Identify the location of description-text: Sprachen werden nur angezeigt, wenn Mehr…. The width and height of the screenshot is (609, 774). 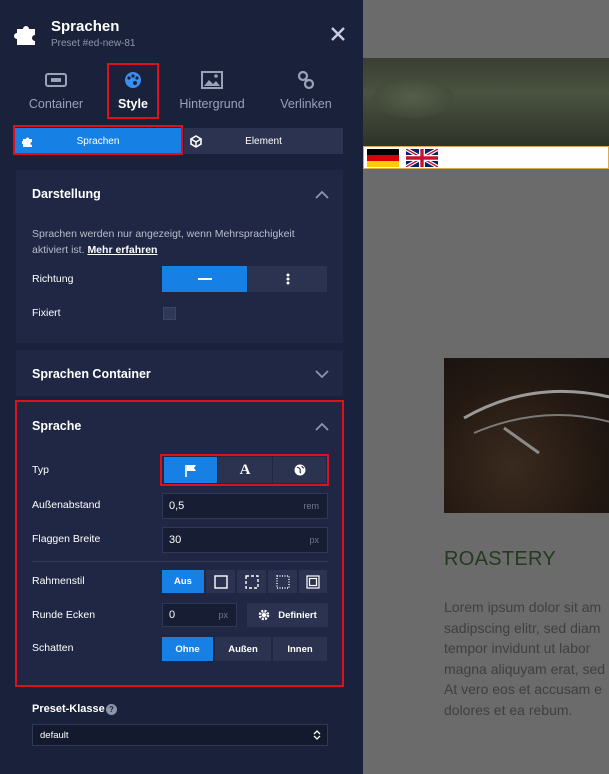
(163, 242).